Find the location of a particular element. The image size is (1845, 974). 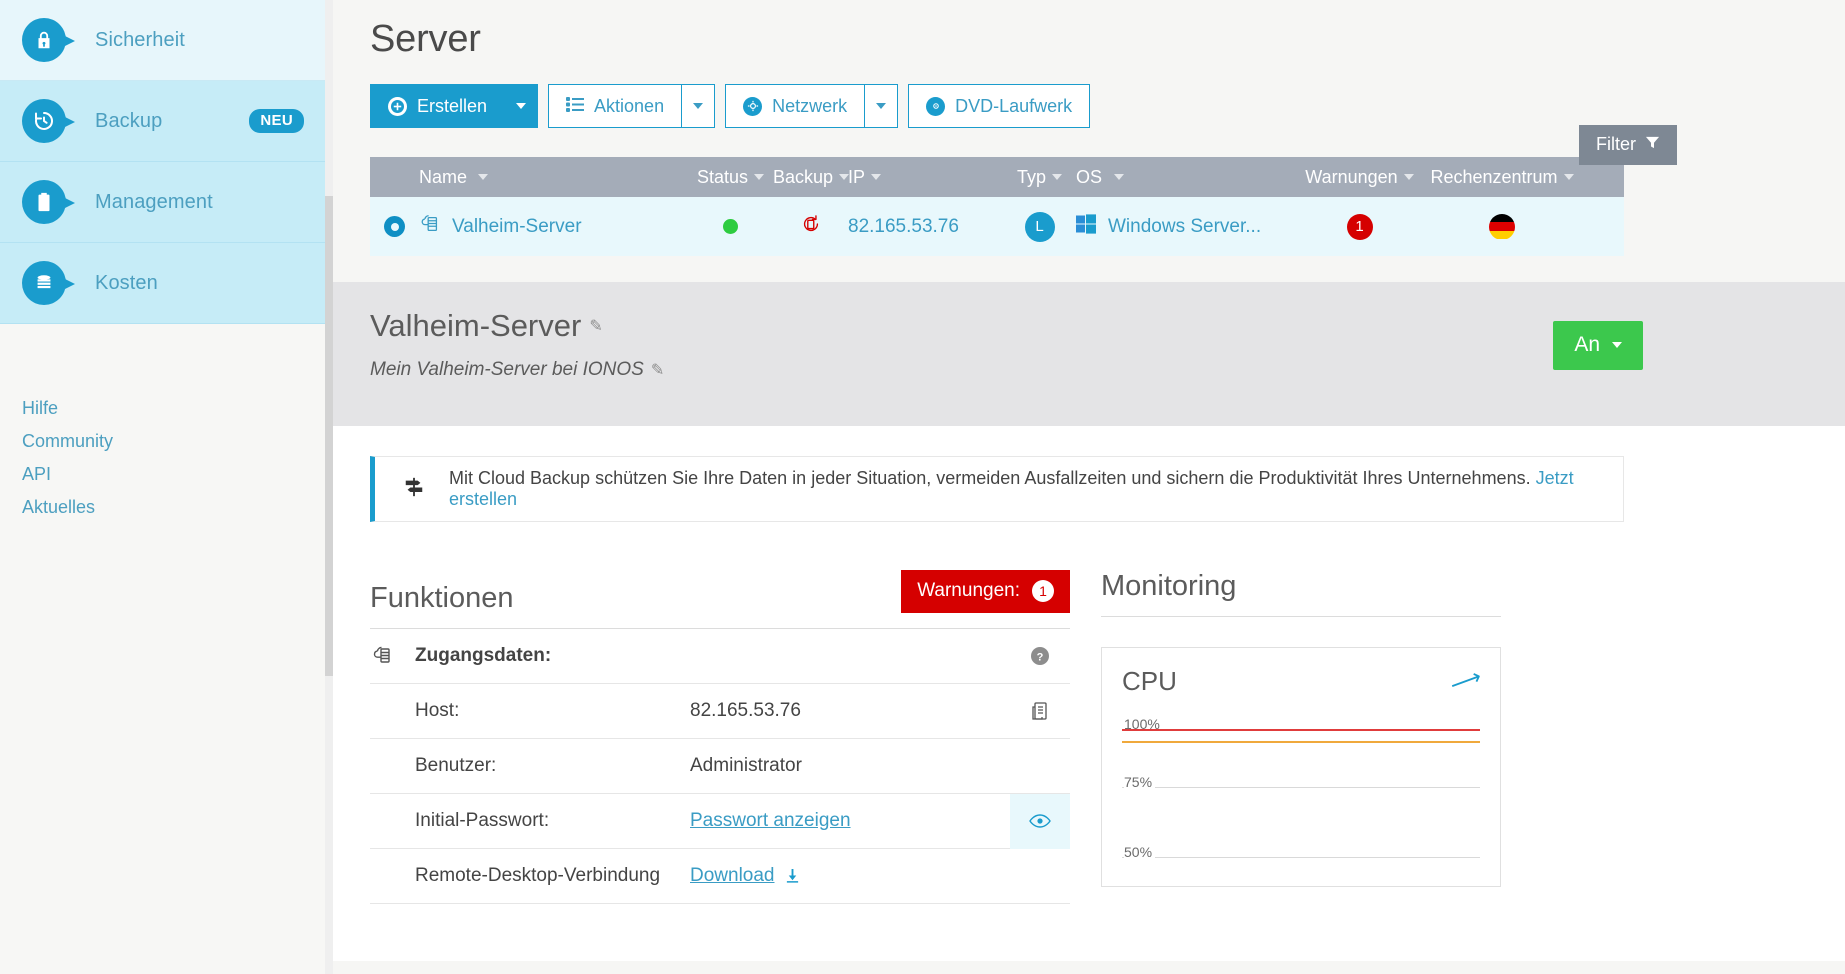

network-button-group: Netzwerk is located at coordinates (812, 106).